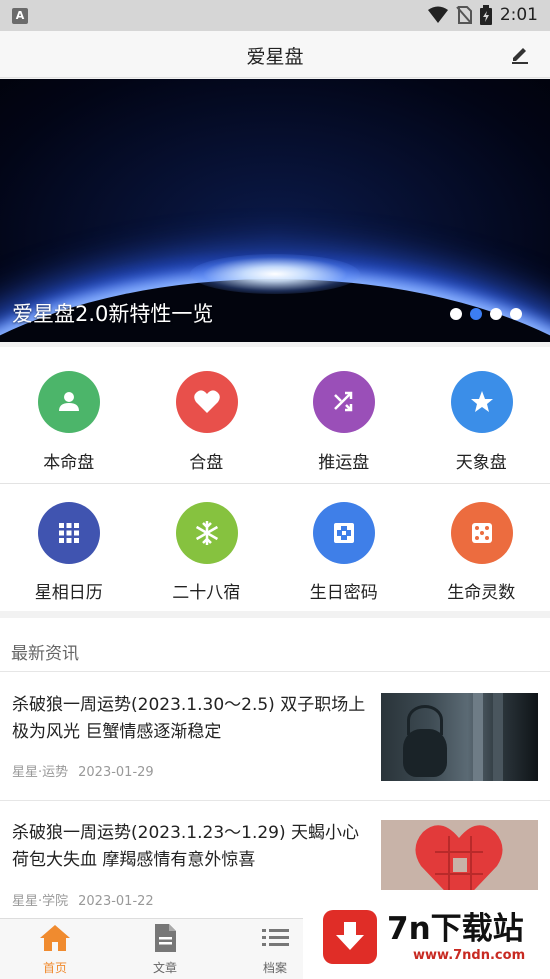 Image resolution: width=550 pixels, height=979 pixels. I want to click on menu-item-natal-chart: 本命盘, so click(69, 415).